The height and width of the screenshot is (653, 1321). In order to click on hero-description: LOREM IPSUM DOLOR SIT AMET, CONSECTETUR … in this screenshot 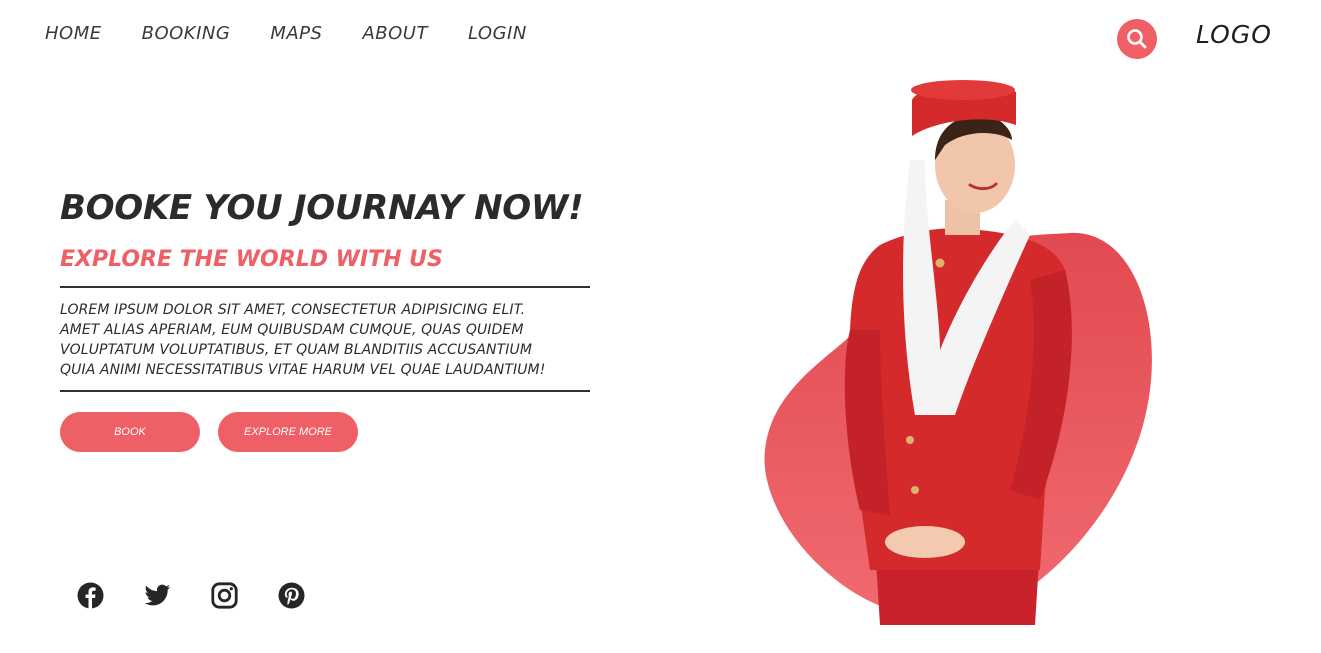, I will do `click(325, 340)`.